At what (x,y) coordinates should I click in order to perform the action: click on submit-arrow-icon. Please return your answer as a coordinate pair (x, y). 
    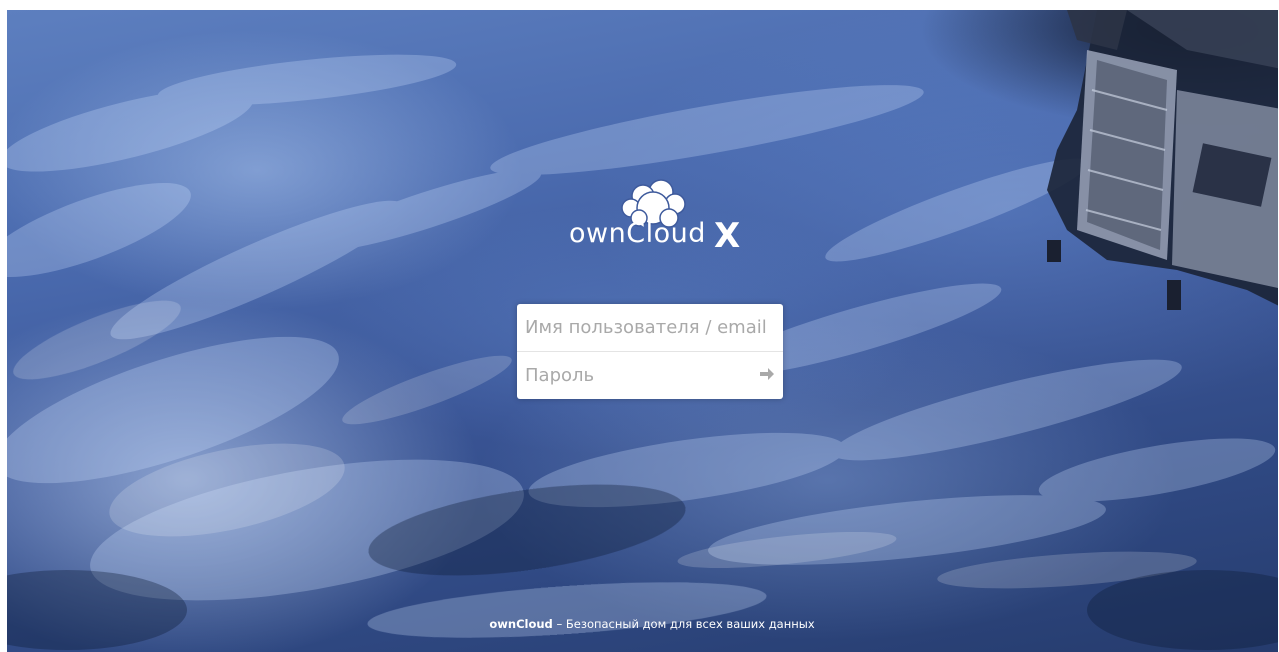
    Looking at the image, I should click on (767, 374).